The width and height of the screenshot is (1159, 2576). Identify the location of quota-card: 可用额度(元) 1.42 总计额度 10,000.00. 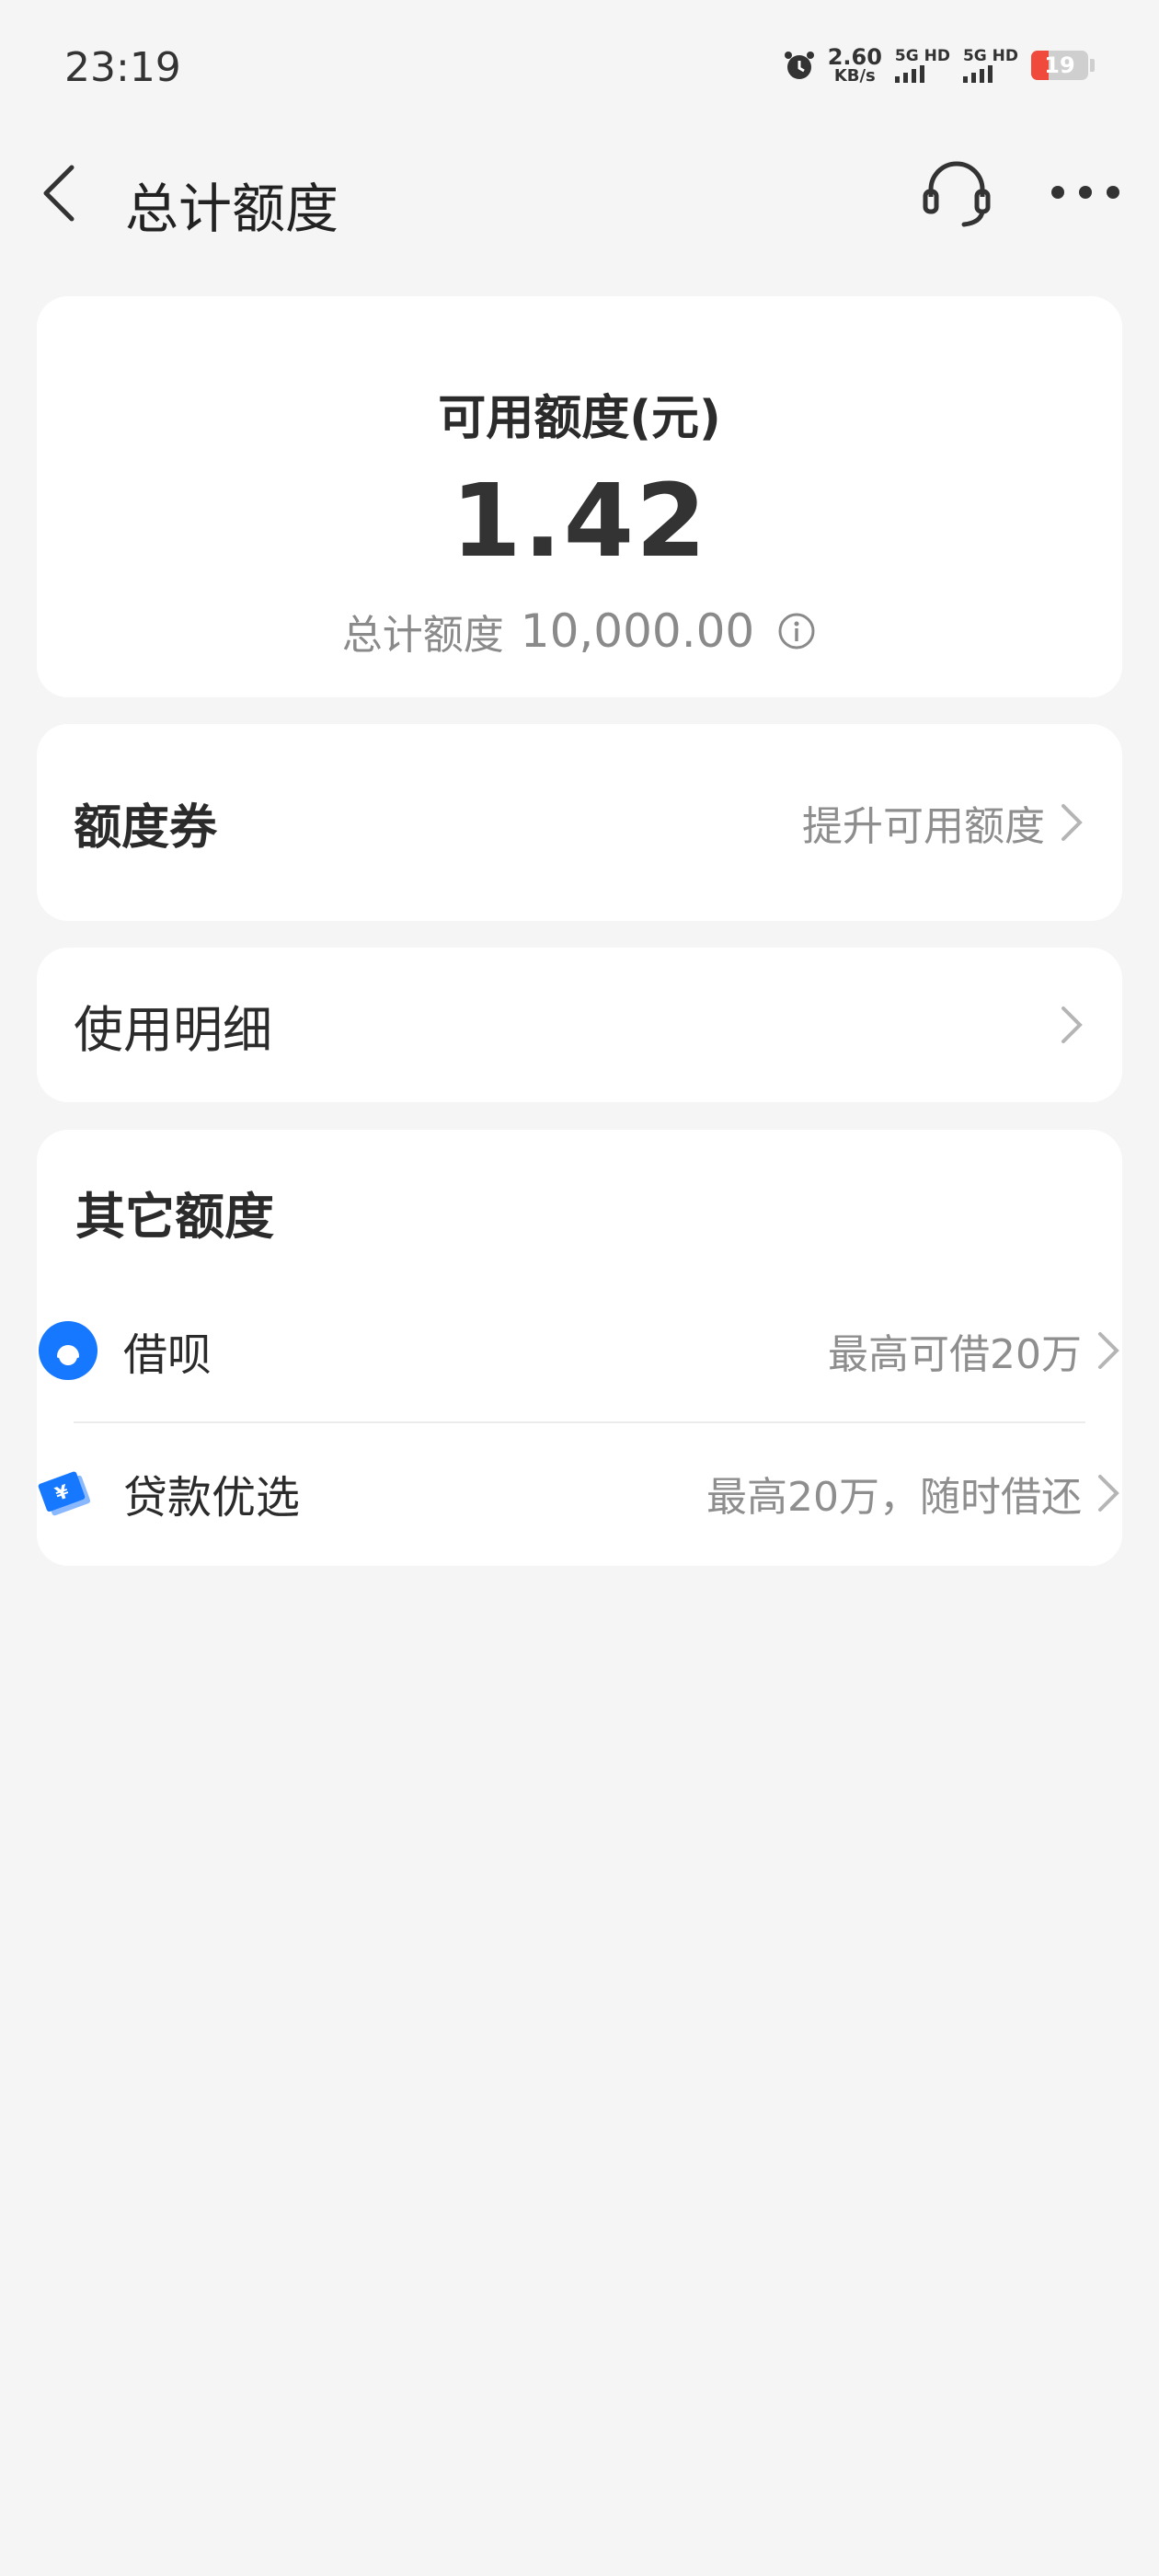
(579, 496).